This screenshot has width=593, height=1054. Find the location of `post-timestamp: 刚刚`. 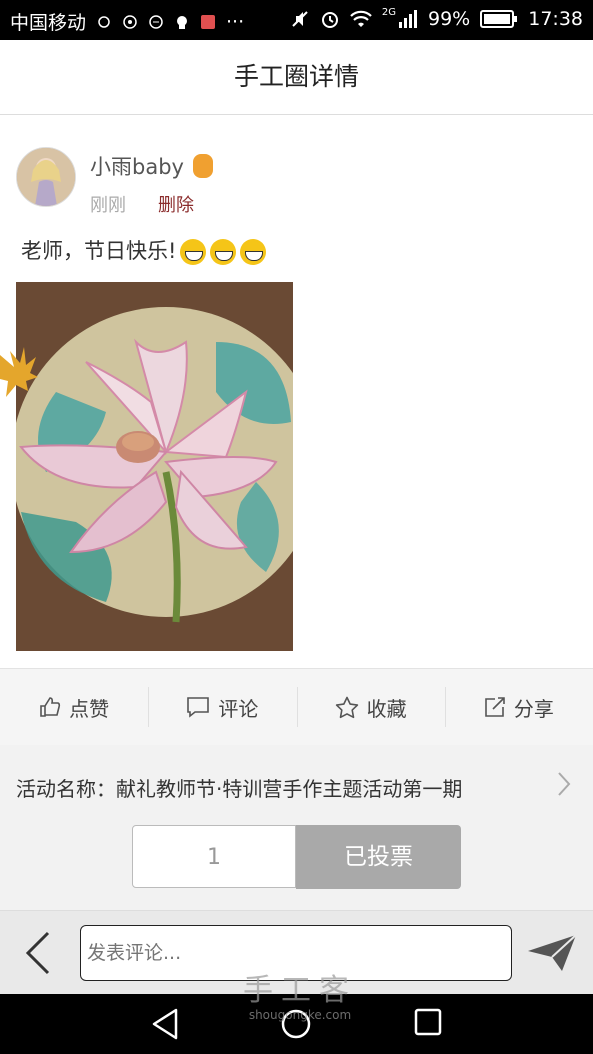

post-timestamp: 刚刚 is located at coordinates (108, 205).